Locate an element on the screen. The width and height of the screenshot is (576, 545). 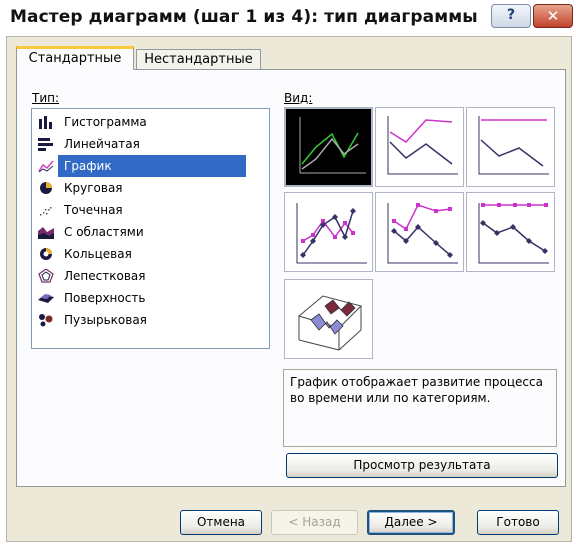
list-item: Кольцевая is located at coordinates (139, 254).